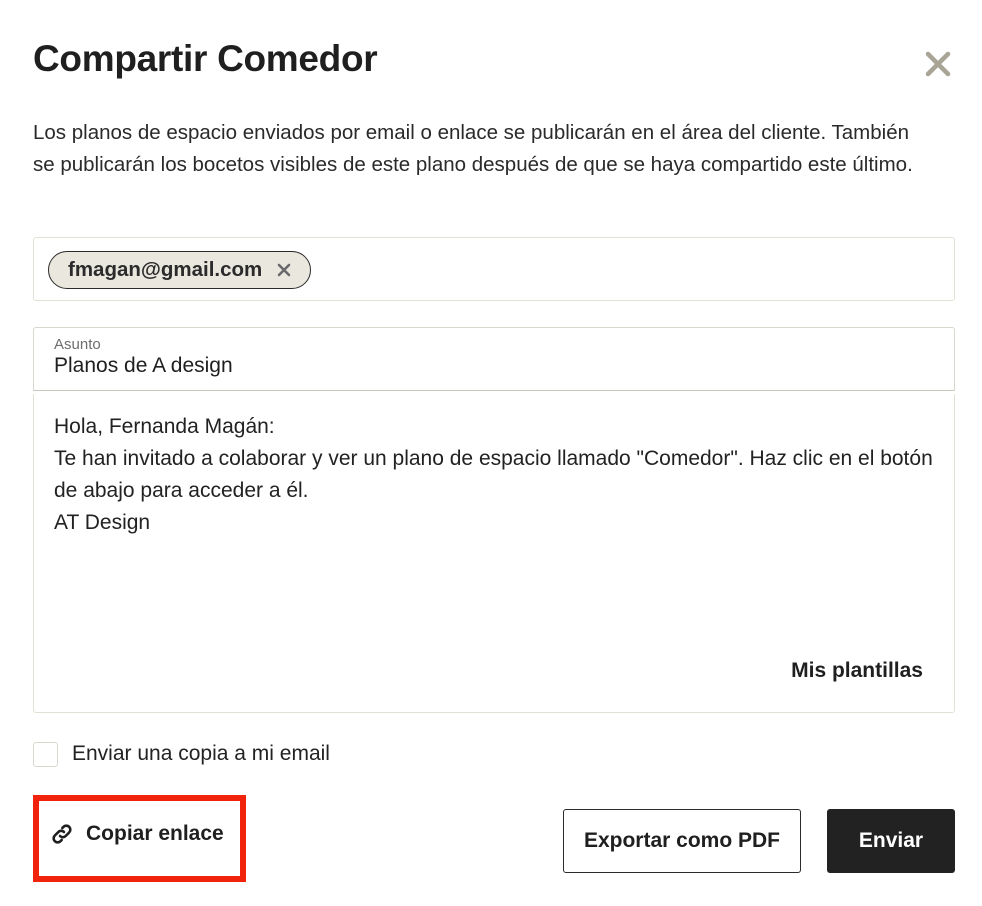 This screenshot has height=906, width=982. What do you see at coordinates (164, 426) in the screenshot?
I see `message-greeting: Hola, Fernanda Magán:` at bounding box center [164, 426].